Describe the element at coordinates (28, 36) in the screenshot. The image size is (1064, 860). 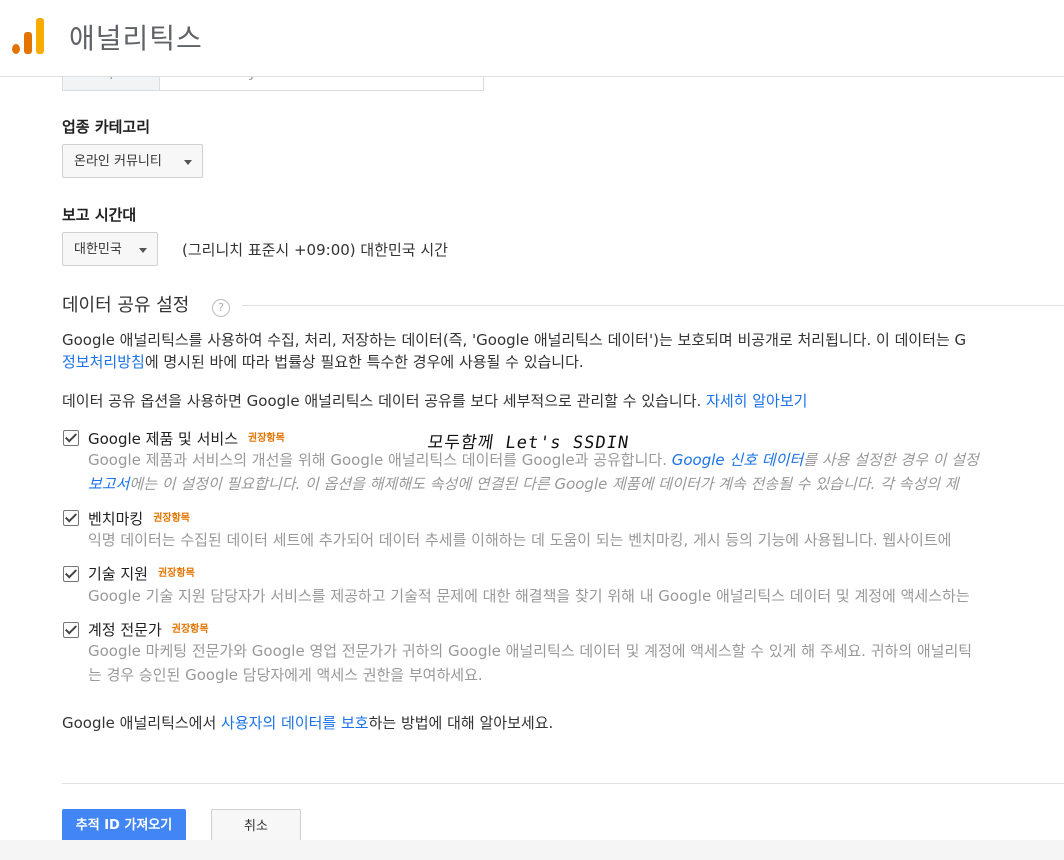
I see `analytics-logo-icon` at that location.